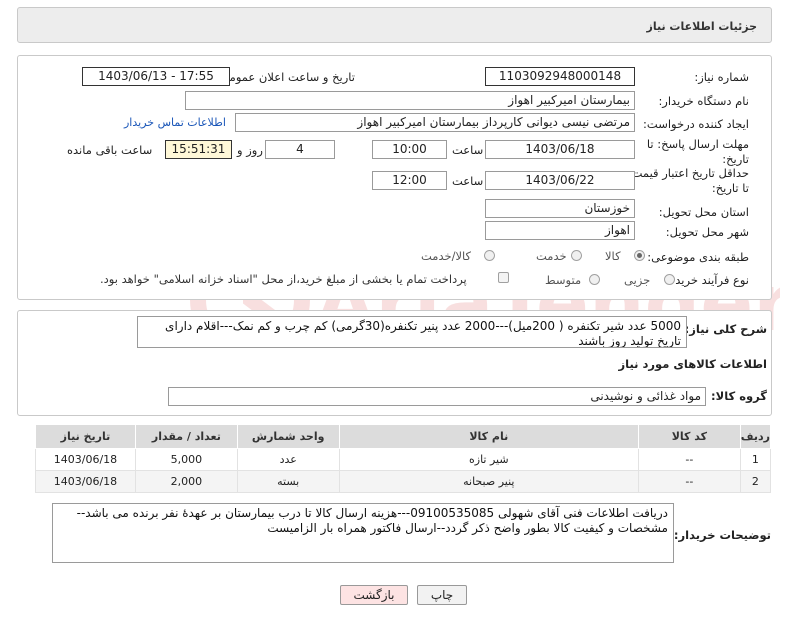  What do you see at coordinates (576, 255) in the screenshot?
I see `category-radio-service` at bounding box center [576, 255].